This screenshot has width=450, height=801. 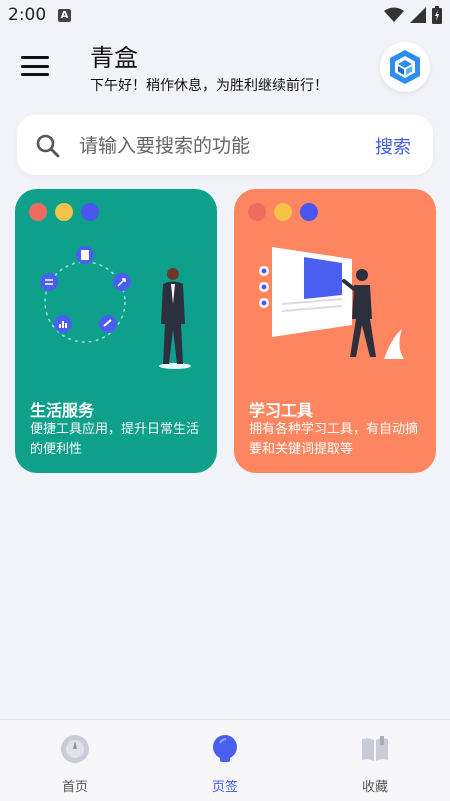 I want to click on app-header: 青盒 下午好！稍作休息，为胜利继续前行！, so click(x=225, y=71).